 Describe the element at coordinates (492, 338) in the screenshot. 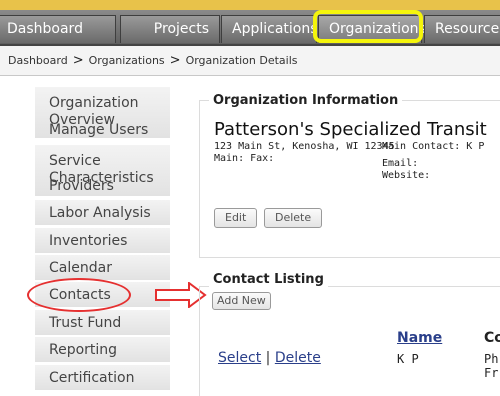

I see `column-header-co: Co` at that location.